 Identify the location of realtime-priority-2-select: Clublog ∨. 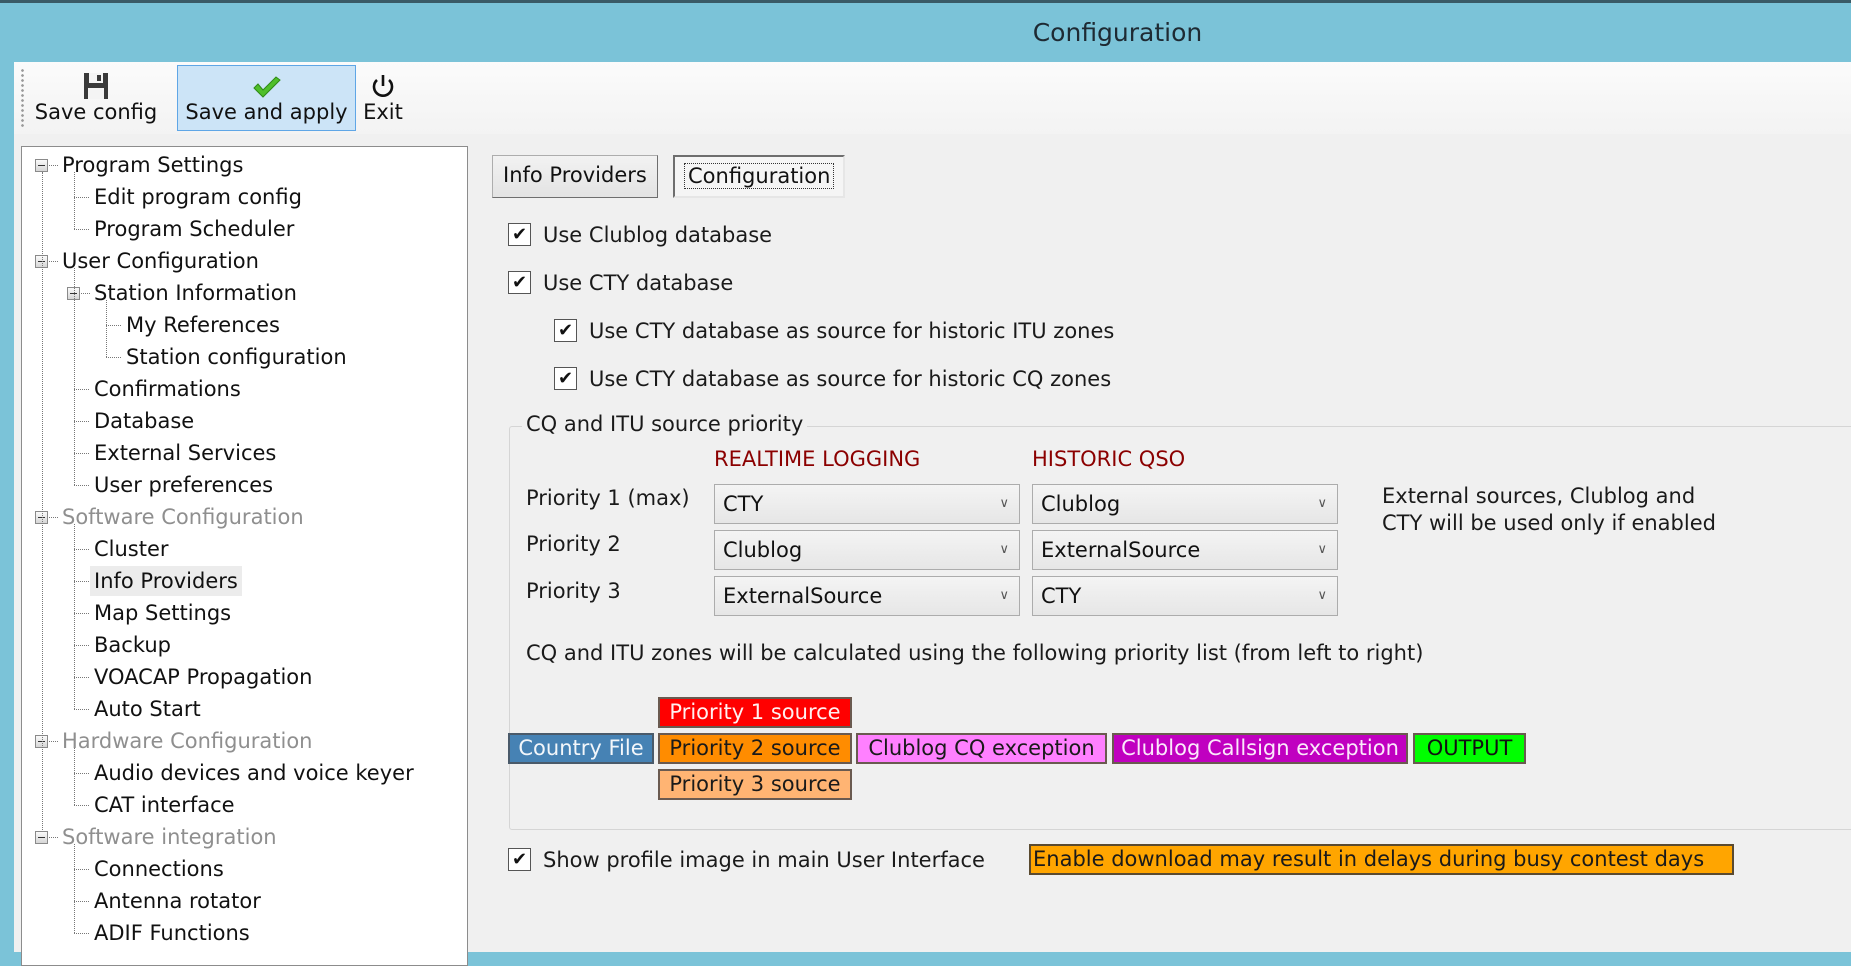
(867, 550).